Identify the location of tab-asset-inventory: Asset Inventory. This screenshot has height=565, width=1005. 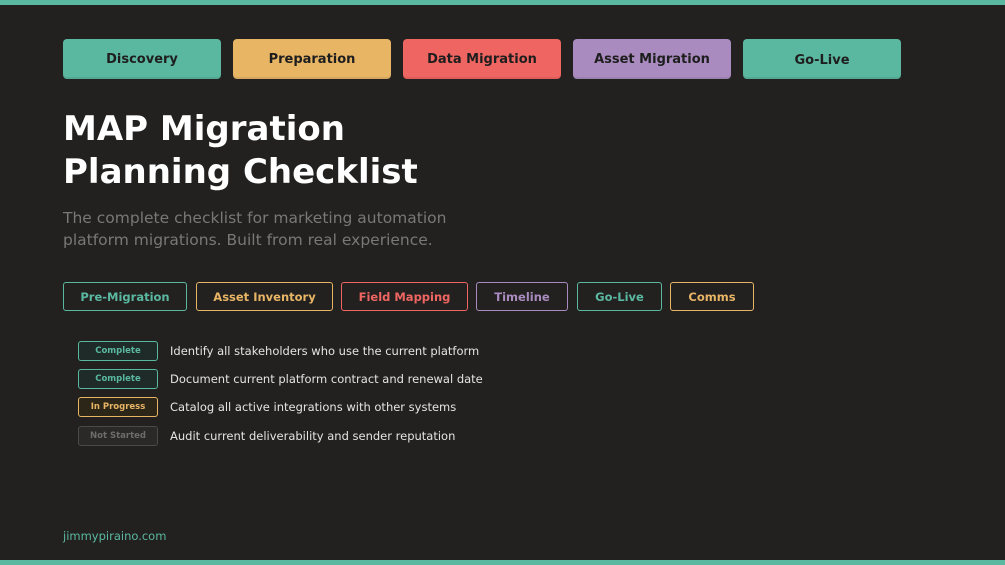
(264, 296).